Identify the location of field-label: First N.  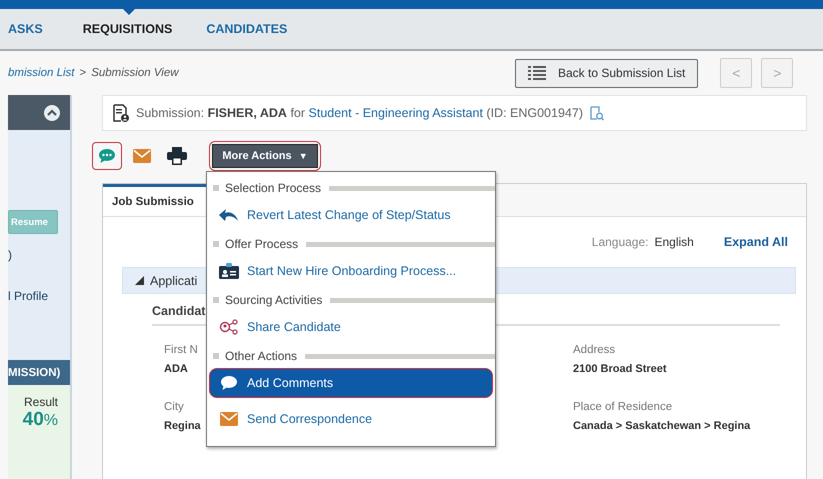
(181, 350).